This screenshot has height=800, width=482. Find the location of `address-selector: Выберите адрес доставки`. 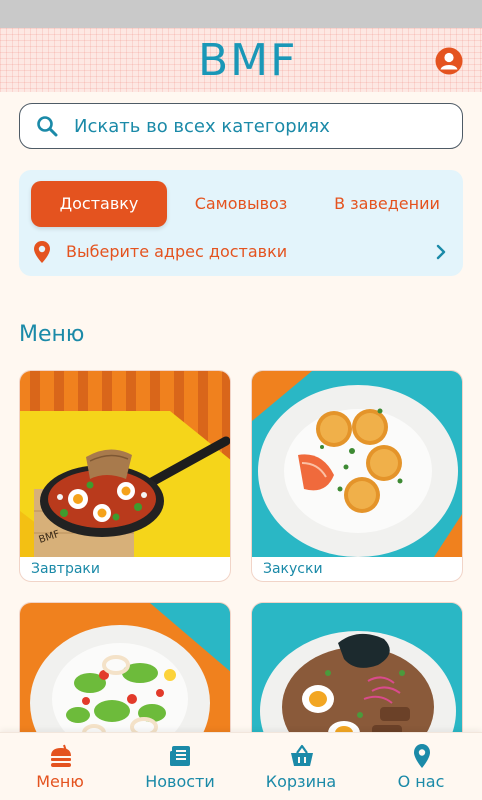

address-selector: Выберите адрес доставки is located at coordinates (241, 252).